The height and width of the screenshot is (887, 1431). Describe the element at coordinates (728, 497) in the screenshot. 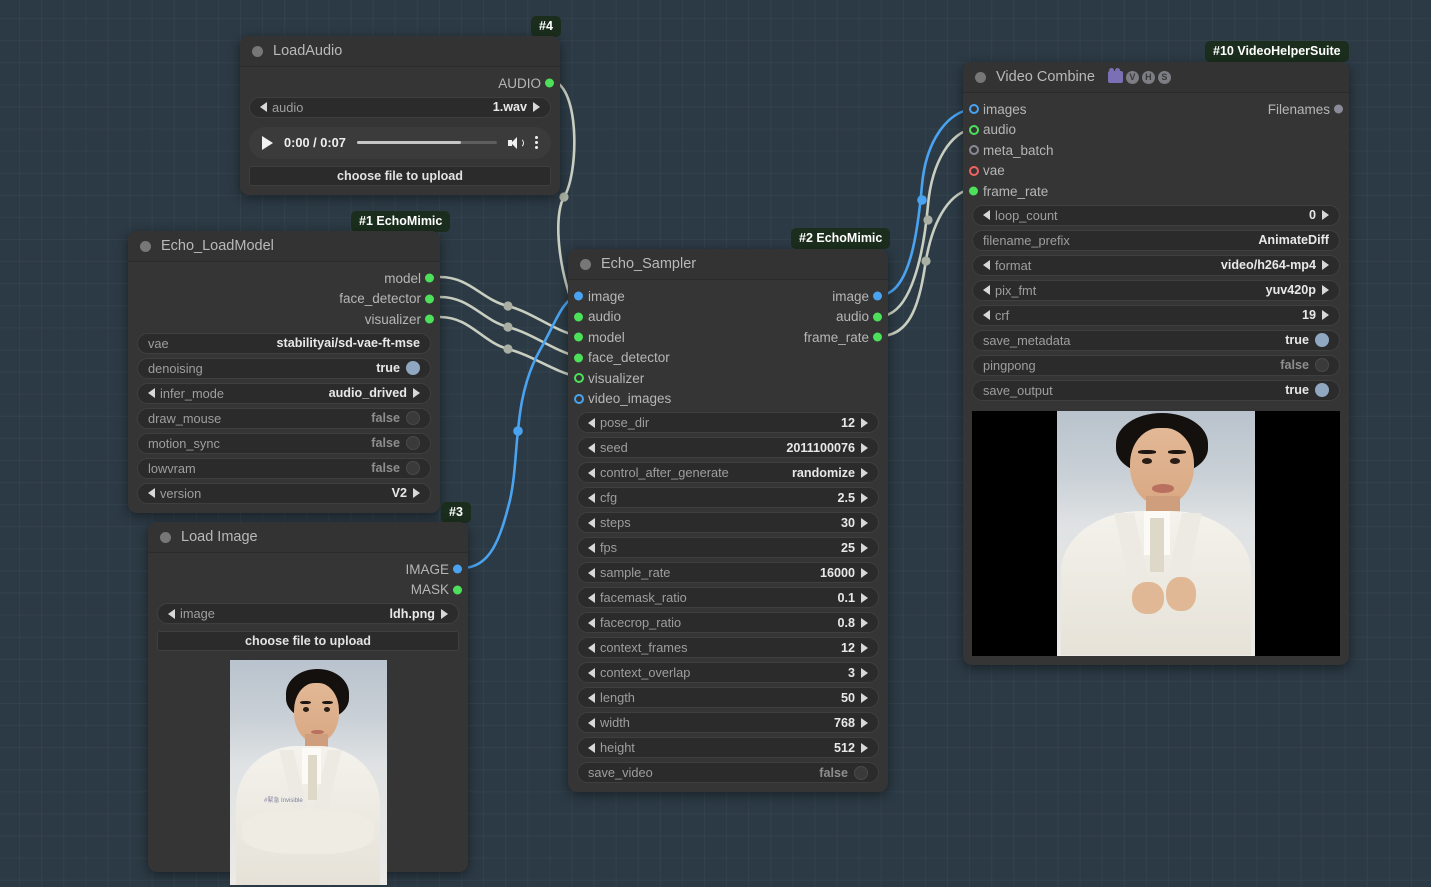

I see `widget-cfg: cfg 2.5` at that location.